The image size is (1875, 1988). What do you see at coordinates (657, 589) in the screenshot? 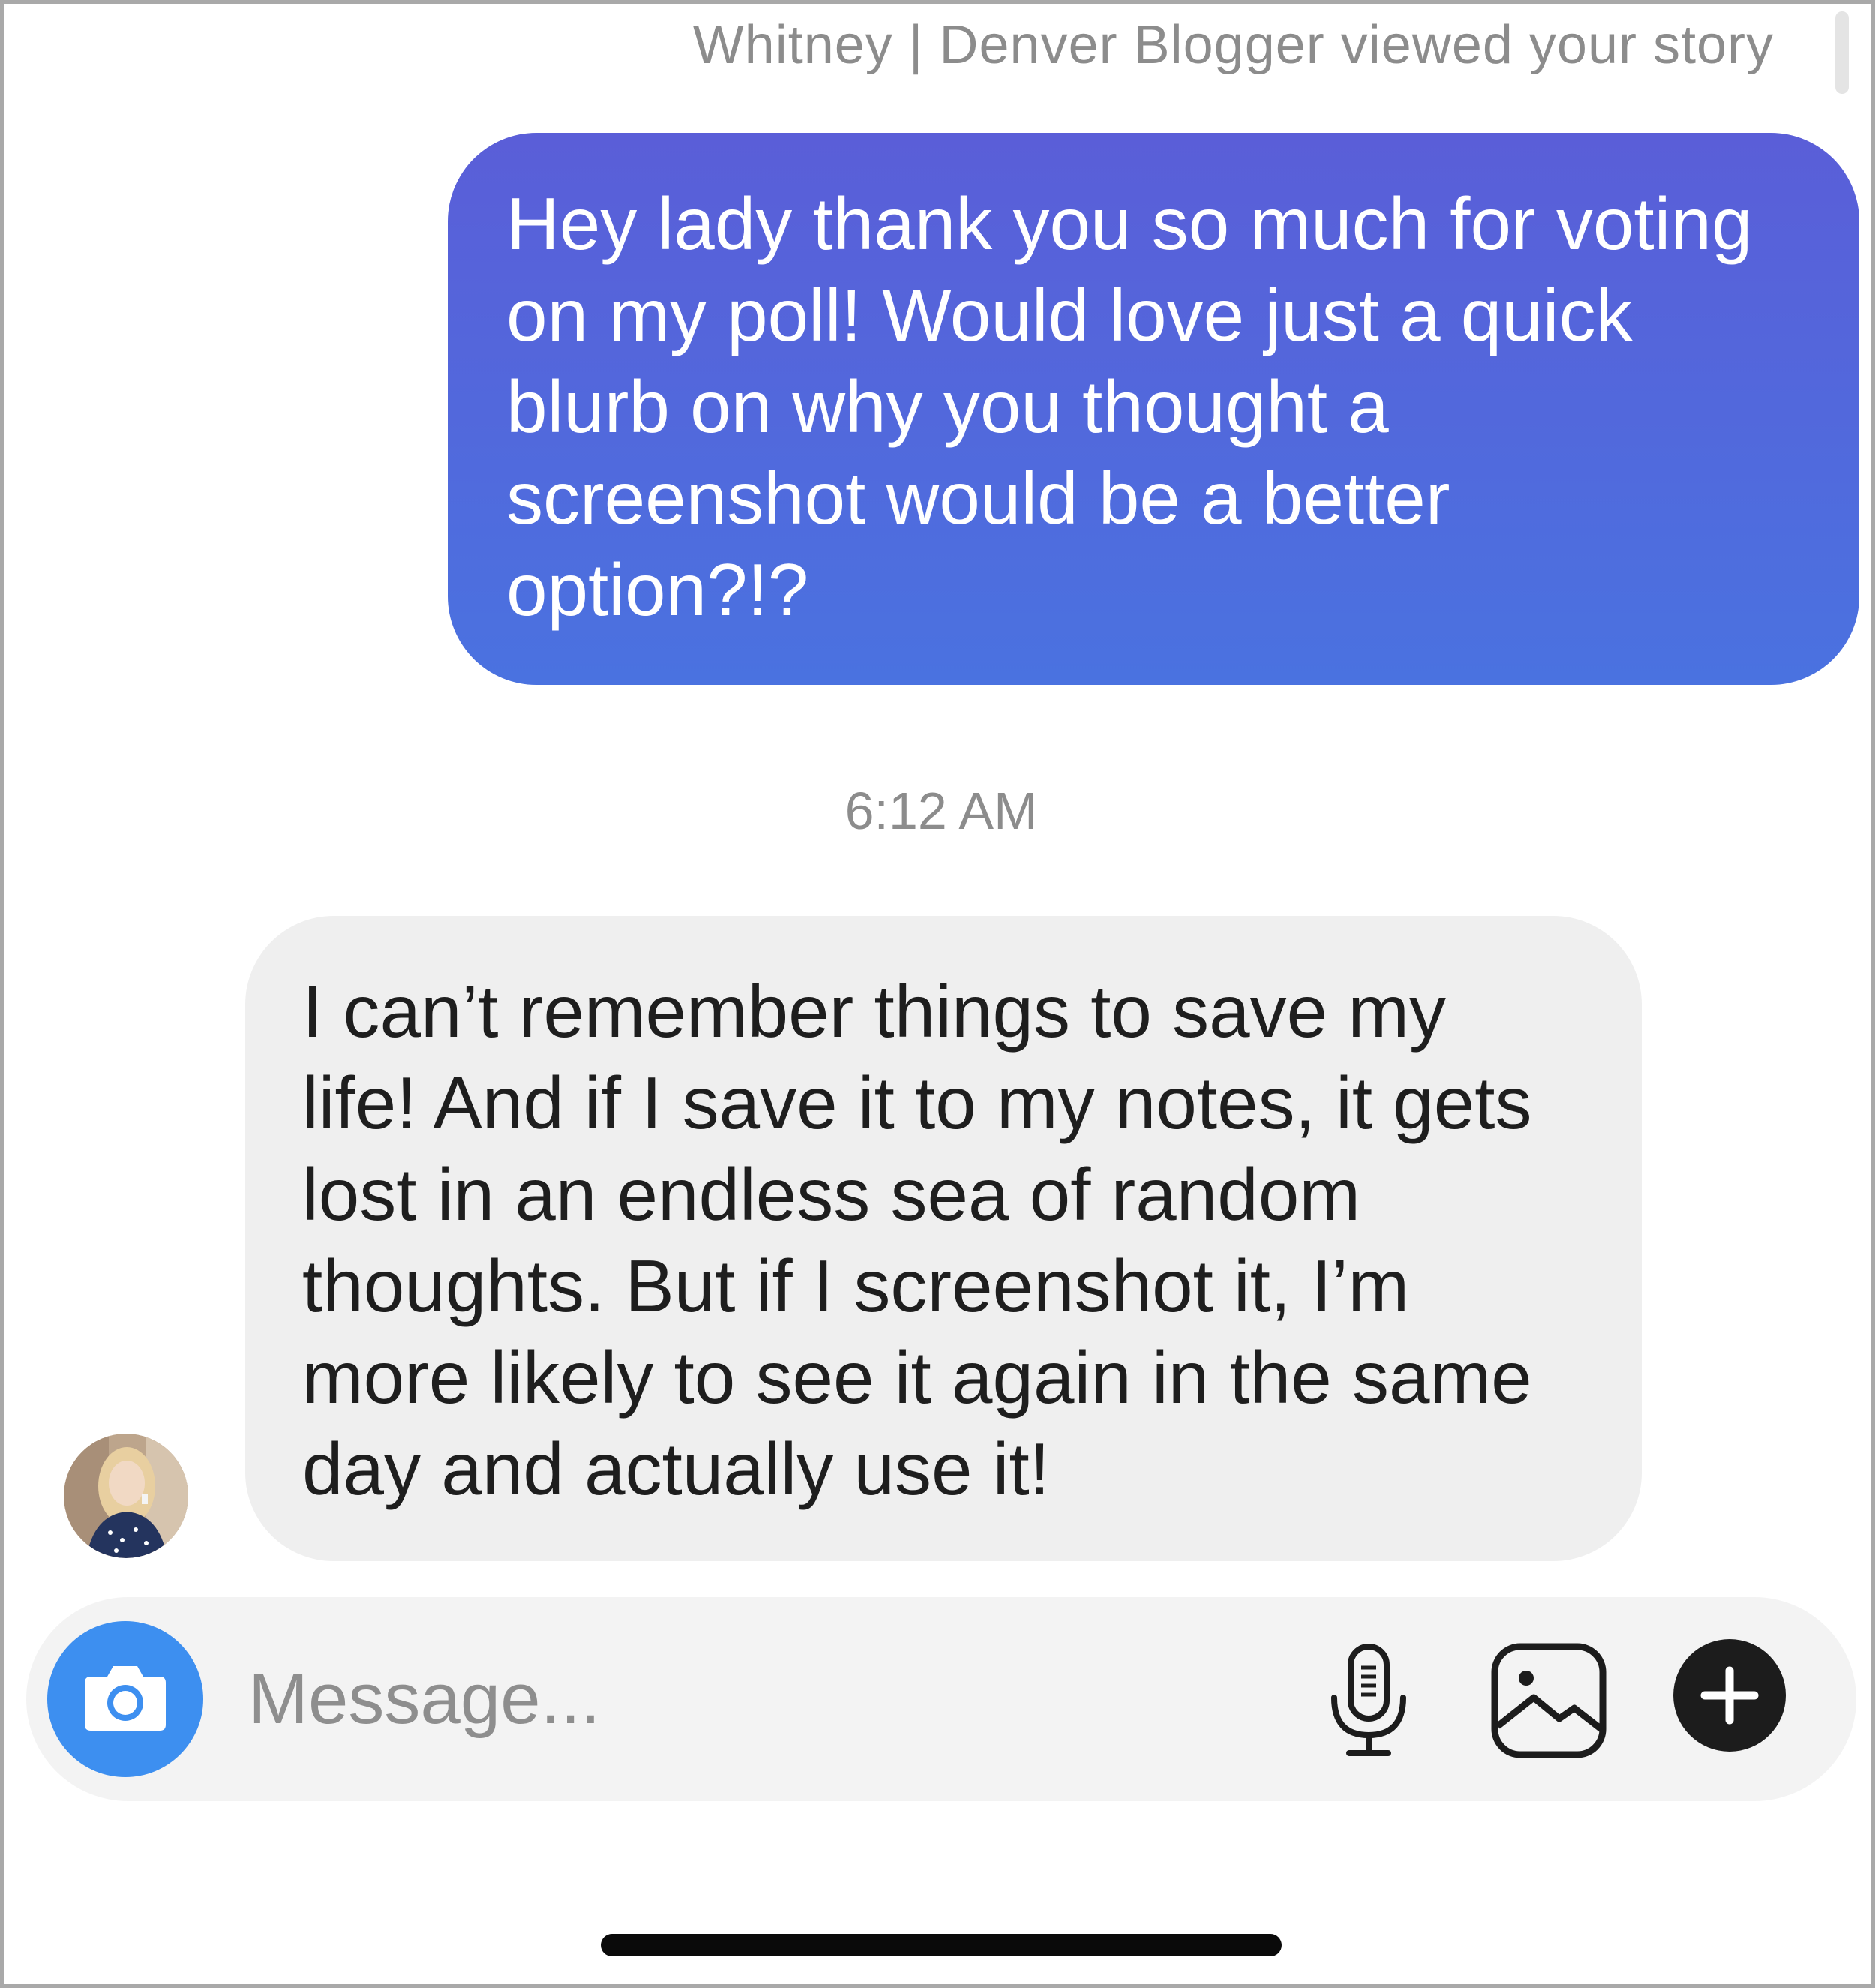
I see `message-line: option?!?` at bounding box center [657, 589].